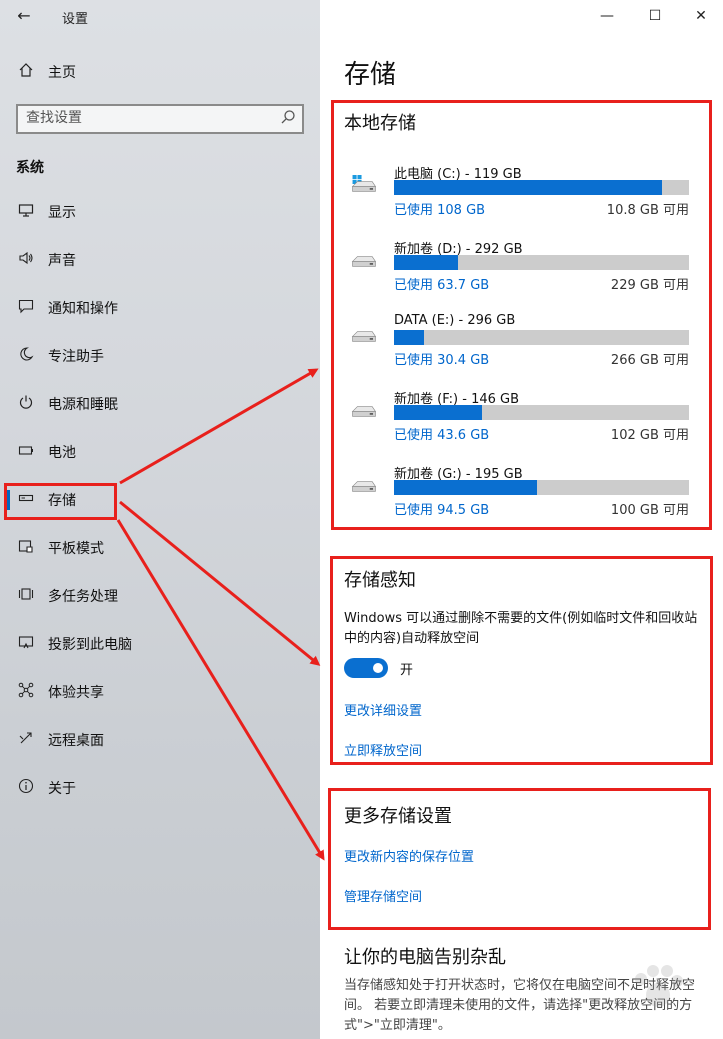 This screenshot has height=1039, width=723. What do you see at coordinates (83, 597) in the screenshot?
I see `sidebar-item-label: 多任务处理` at bounding box center [83, 597].